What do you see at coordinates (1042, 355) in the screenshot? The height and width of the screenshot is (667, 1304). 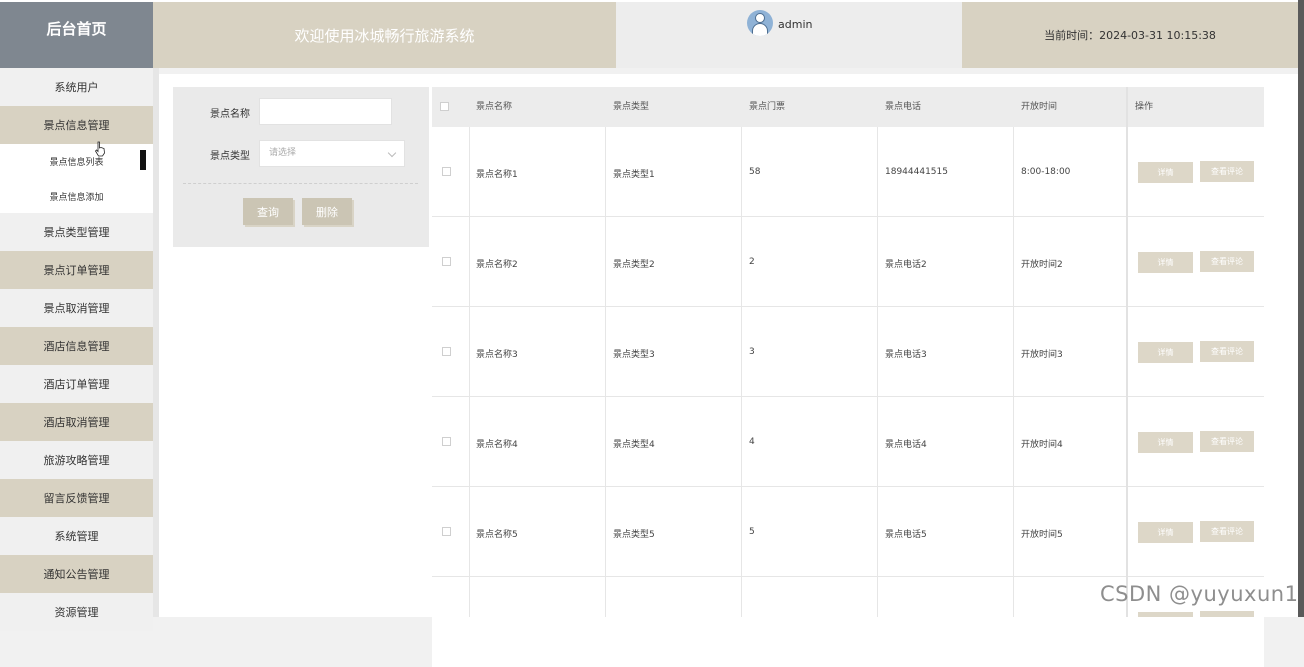 I see `cell-hours: 开放时间3` at bounding box center [1042, 355].